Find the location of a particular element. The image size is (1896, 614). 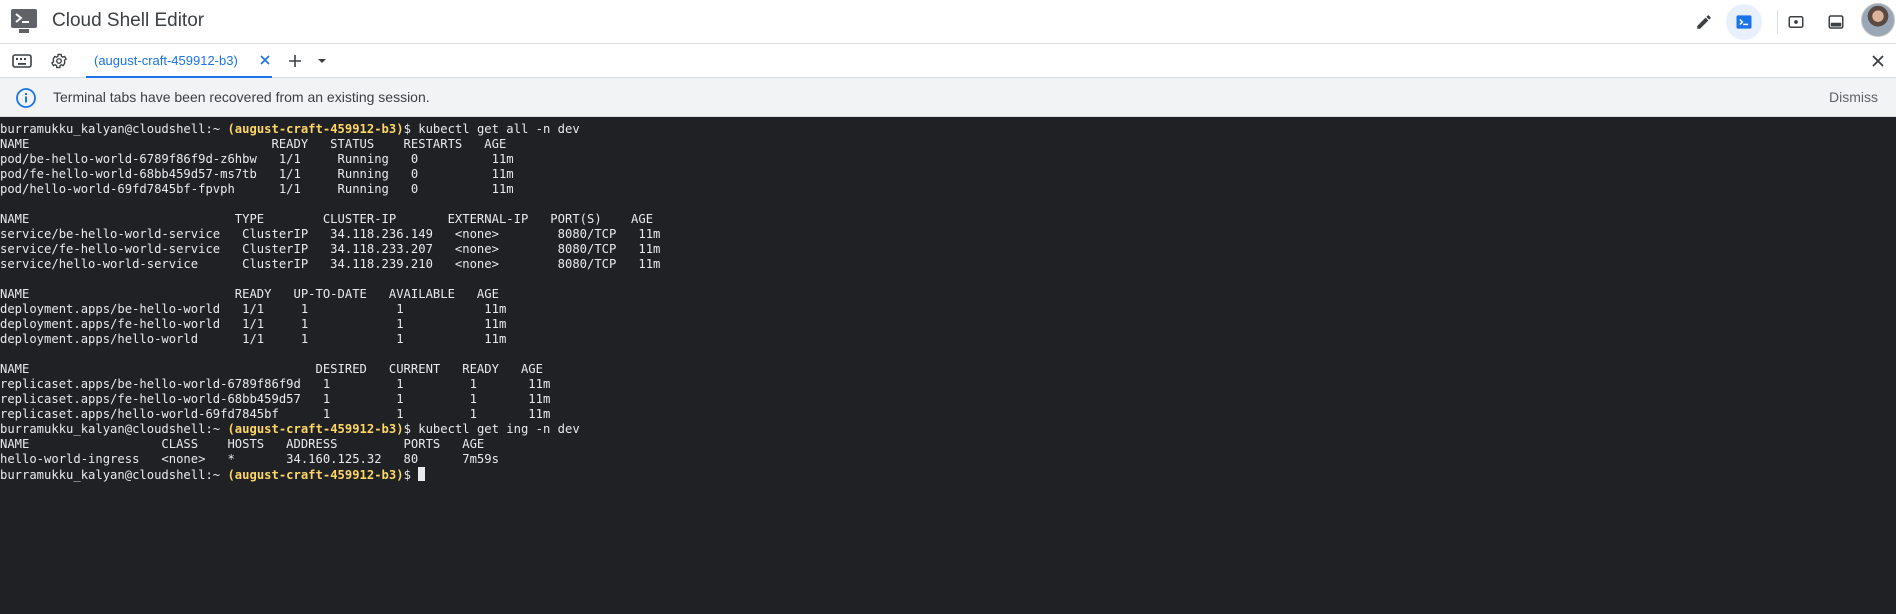

layout-icon is located at coordinates (1836, 22).